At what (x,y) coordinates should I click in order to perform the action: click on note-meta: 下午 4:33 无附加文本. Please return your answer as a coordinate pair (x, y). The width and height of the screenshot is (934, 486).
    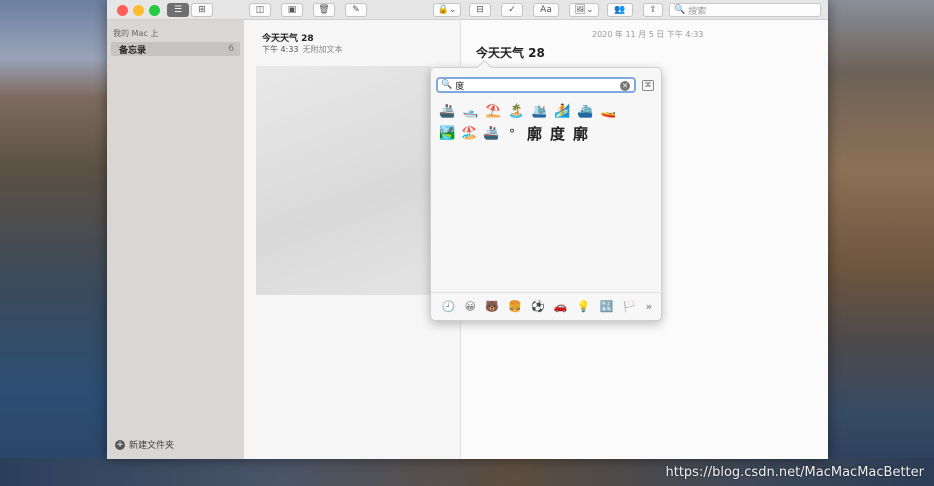
    Looking at the image, I should click on (302, 49).